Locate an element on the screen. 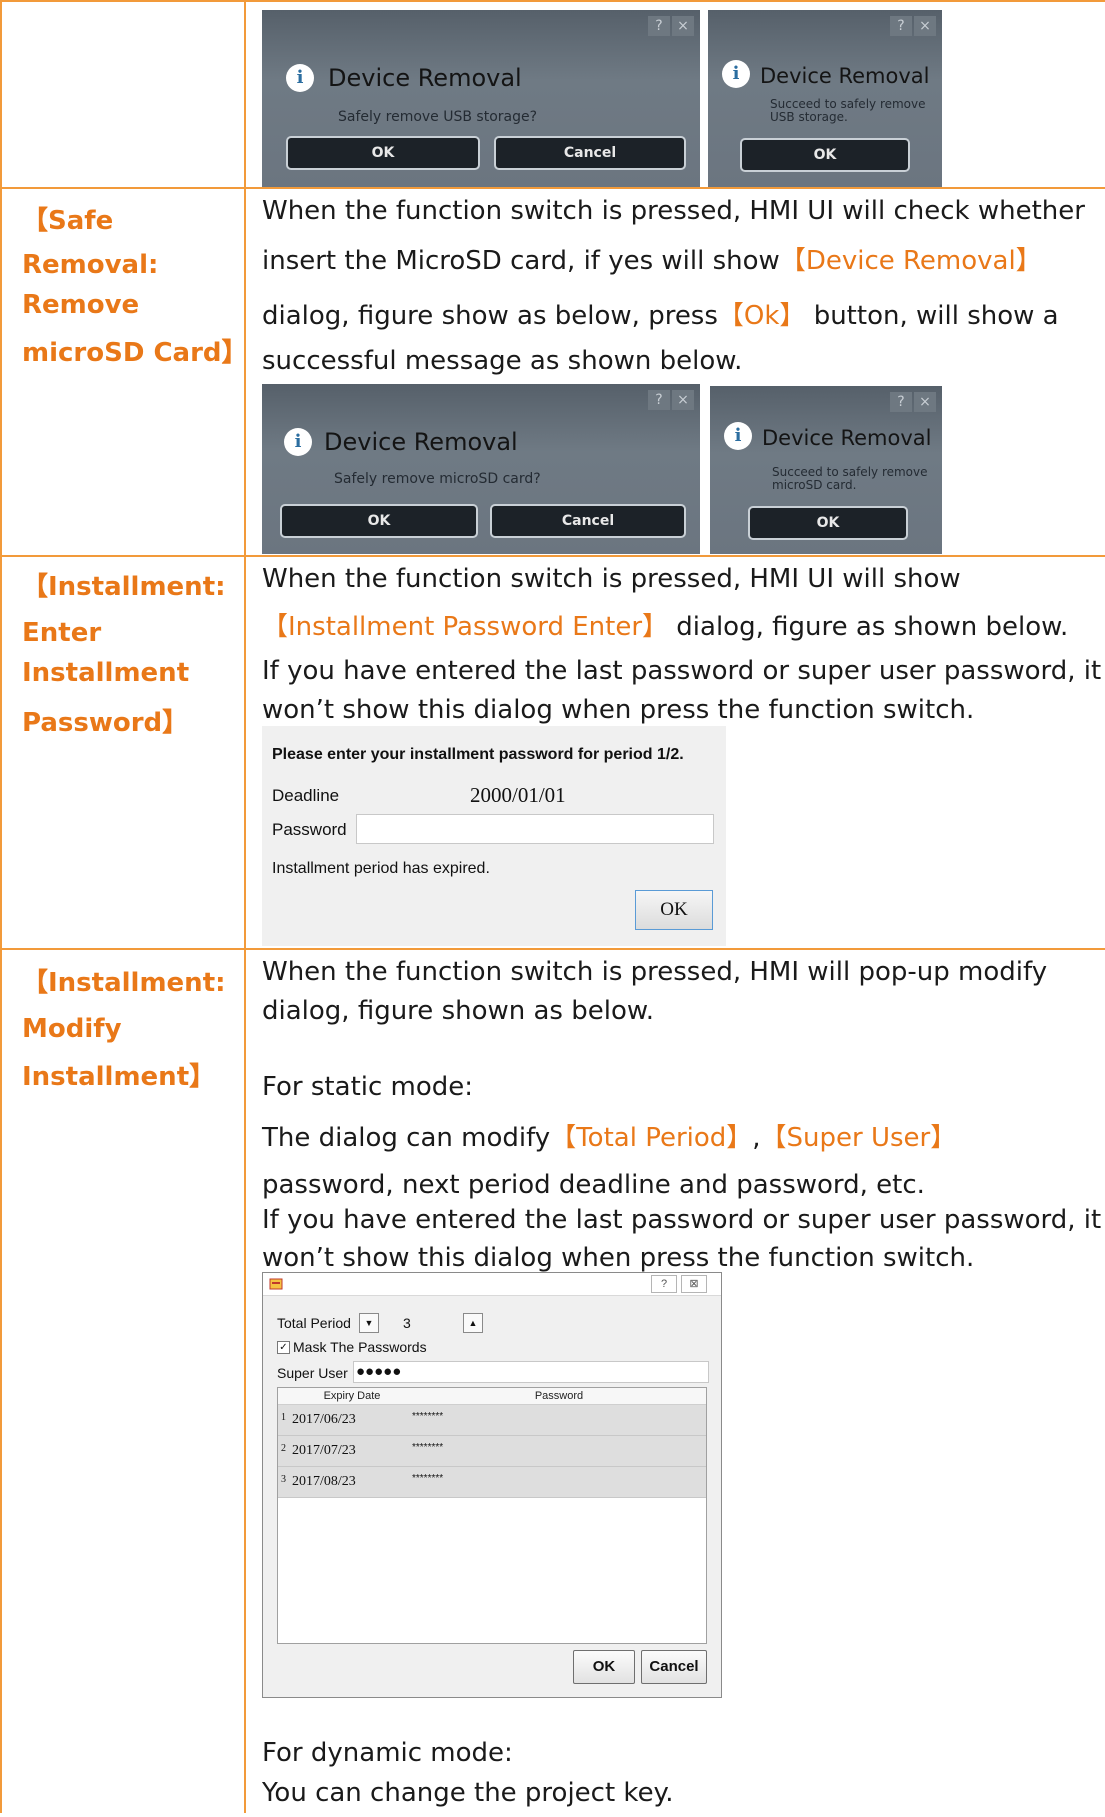  expiry-date-cell: 2017/07/23 is located at coordinates (324, 1451).